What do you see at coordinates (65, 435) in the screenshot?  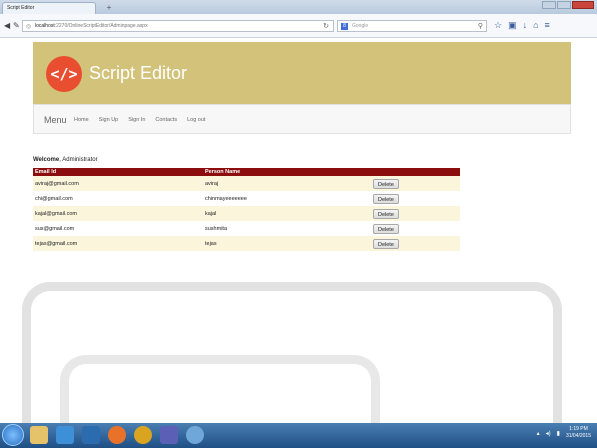 I see `internet-explorer-icon` at bounding box center [65, 435].